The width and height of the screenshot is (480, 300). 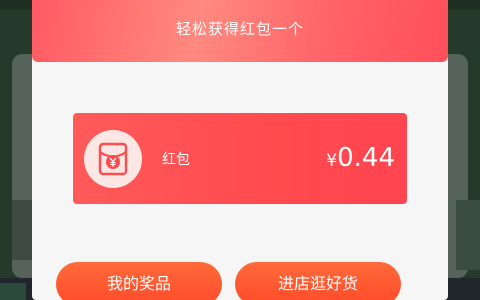 I want to click on red-envelope-glyph, so click(x=113, y=159).